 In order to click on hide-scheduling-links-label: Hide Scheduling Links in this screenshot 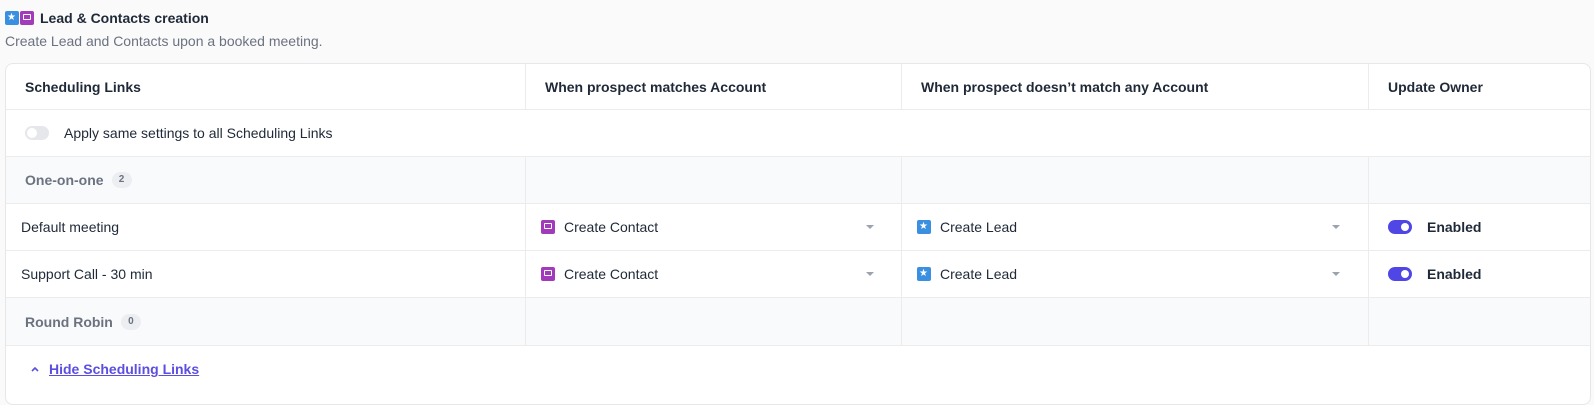, I will do `click(124, 369)`.